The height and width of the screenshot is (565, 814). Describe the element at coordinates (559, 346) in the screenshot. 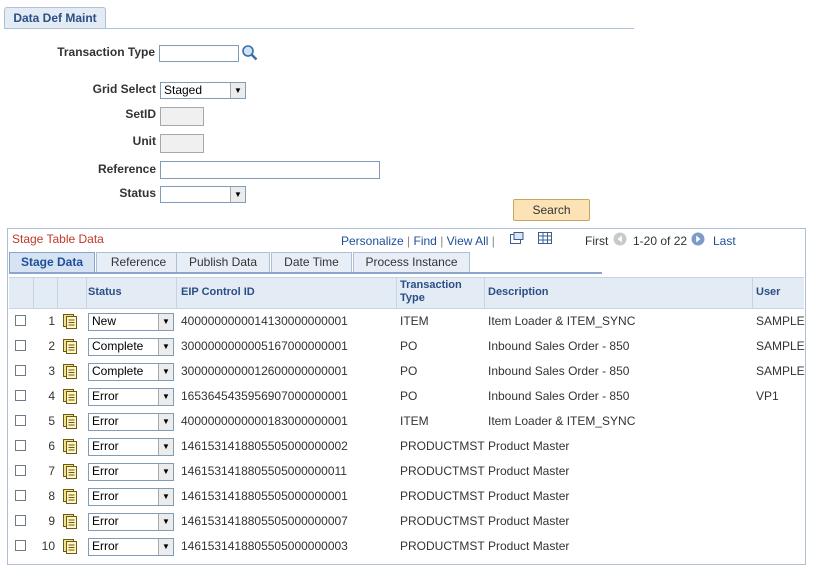

I see `row-description: Inbound Sales Order - 850` at that location.